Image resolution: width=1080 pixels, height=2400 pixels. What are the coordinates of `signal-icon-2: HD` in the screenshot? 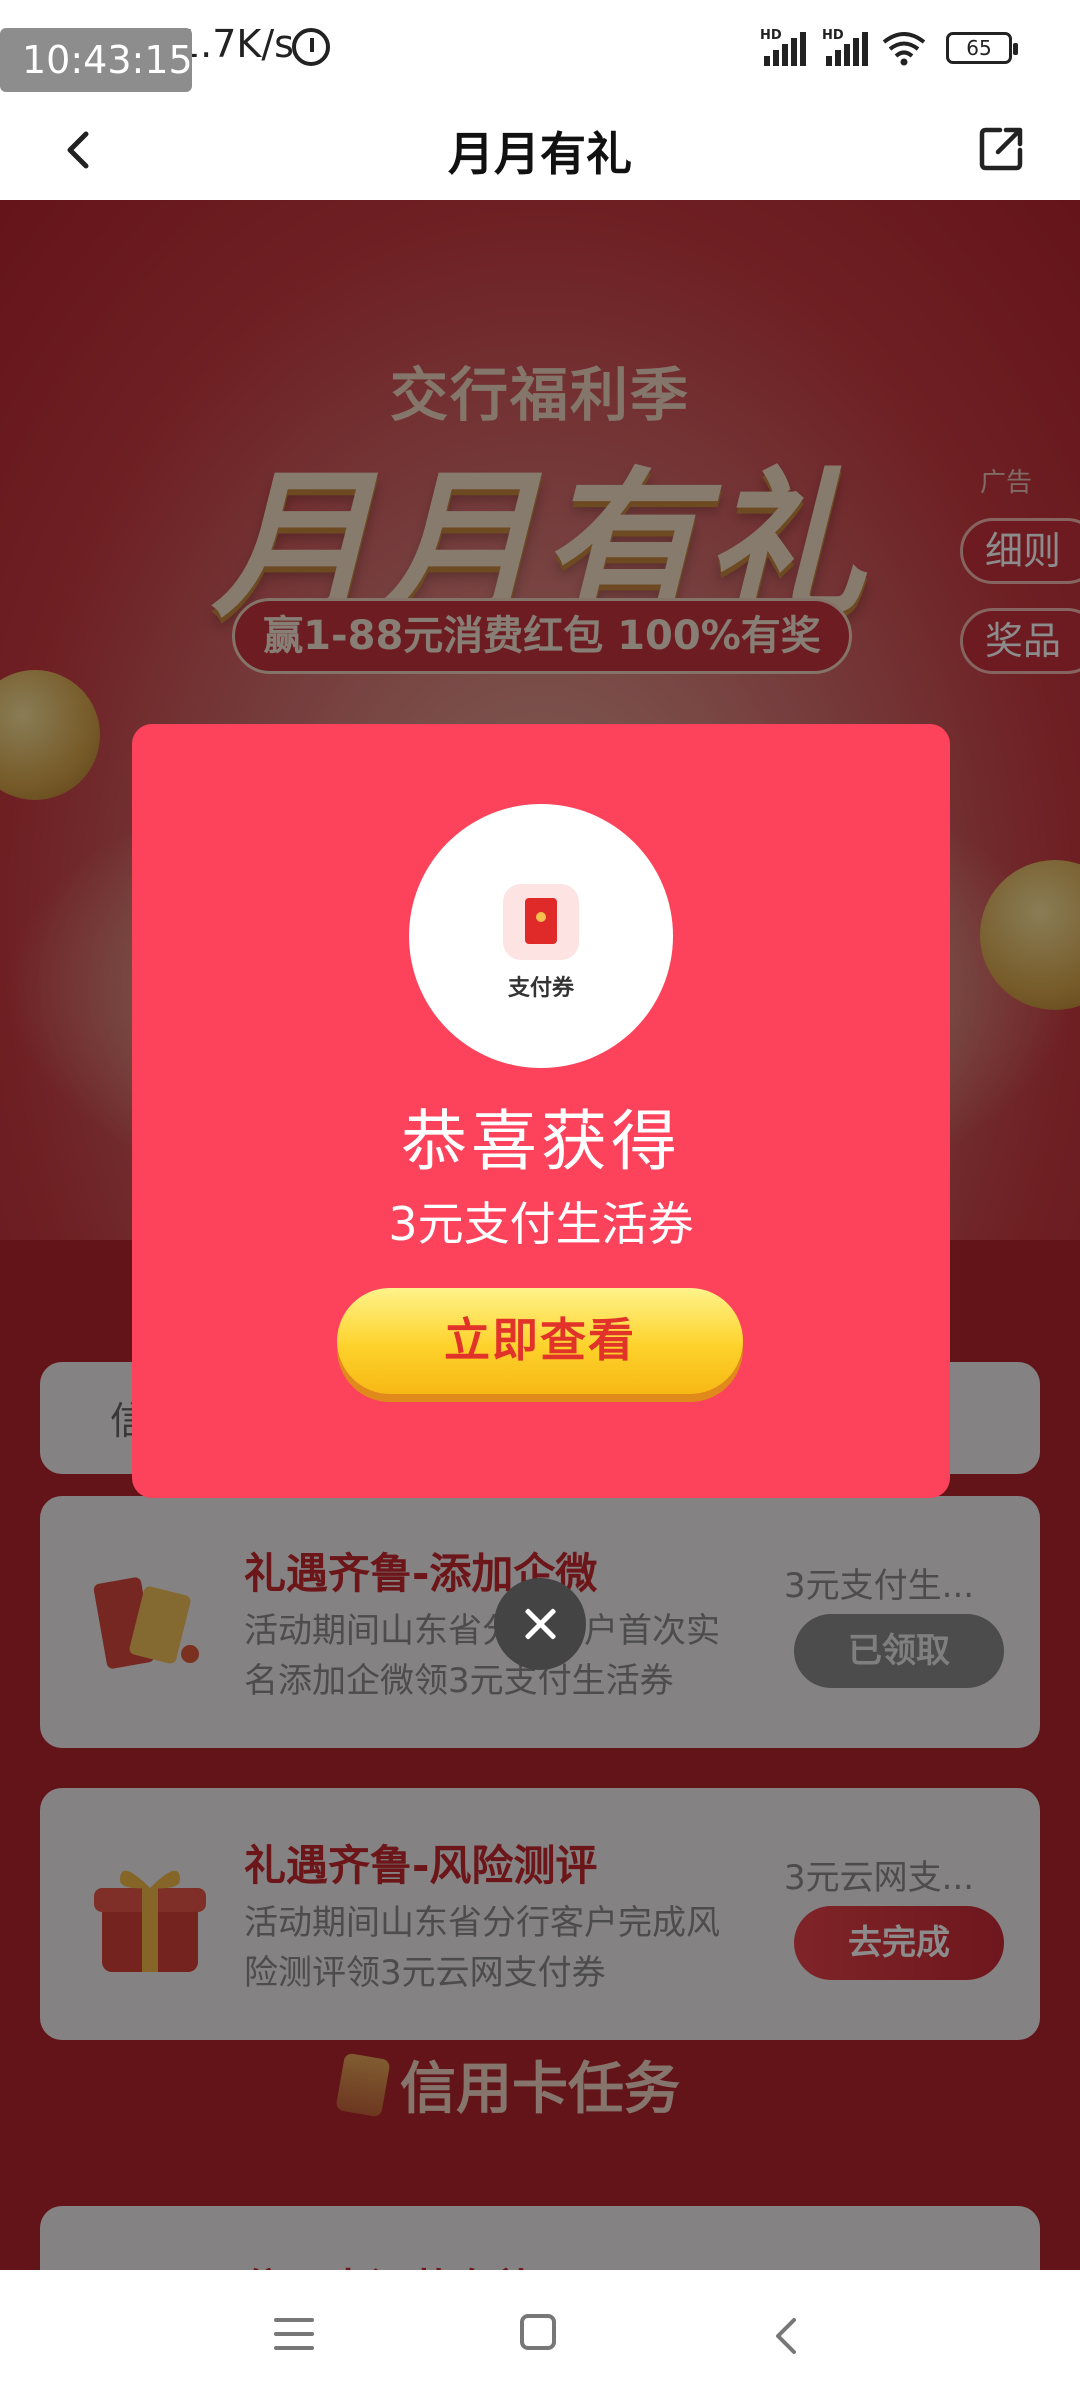 It's located at (847, 47).